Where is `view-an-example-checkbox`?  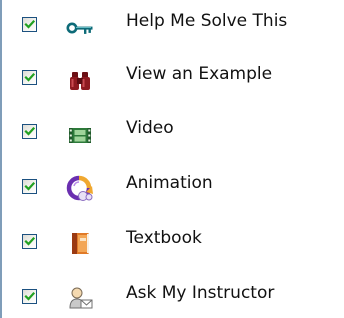 view-an-example-checkbox is located at coordinates (29, 77).